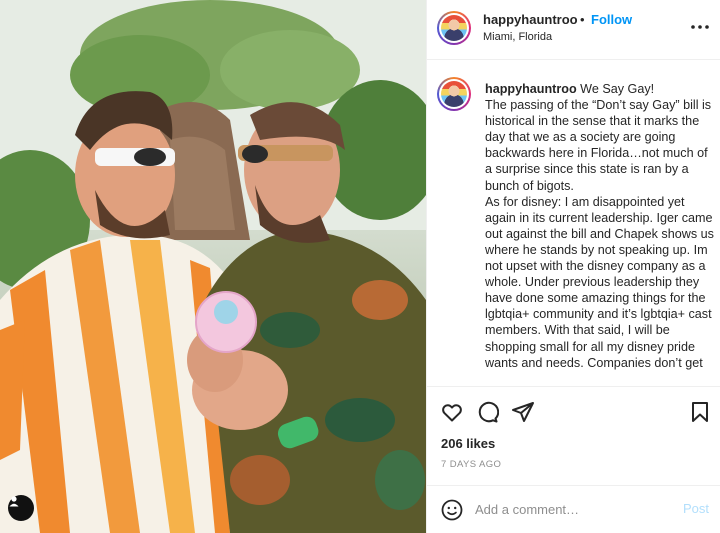 The width and height of the screenshot is (720, 533). Describe the element at coordinates (570, 509) in the screenshot. I see `add-comment-input` at that location.